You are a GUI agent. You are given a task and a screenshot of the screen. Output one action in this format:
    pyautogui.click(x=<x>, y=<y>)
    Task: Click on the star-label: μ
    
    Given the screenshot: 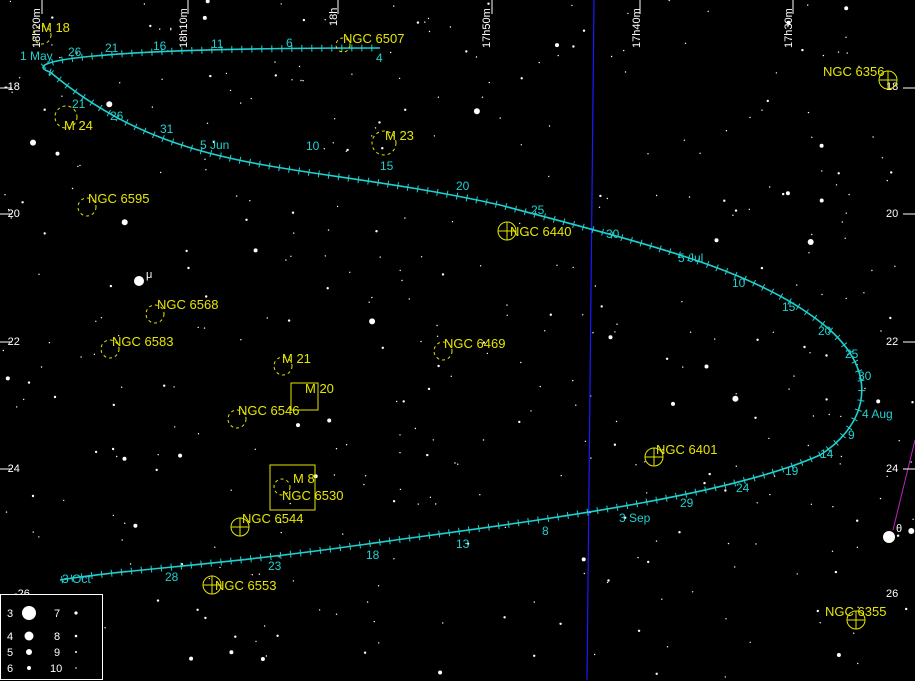 What is the action you would take?
    pyautogui.click(x=149, y=275)
    